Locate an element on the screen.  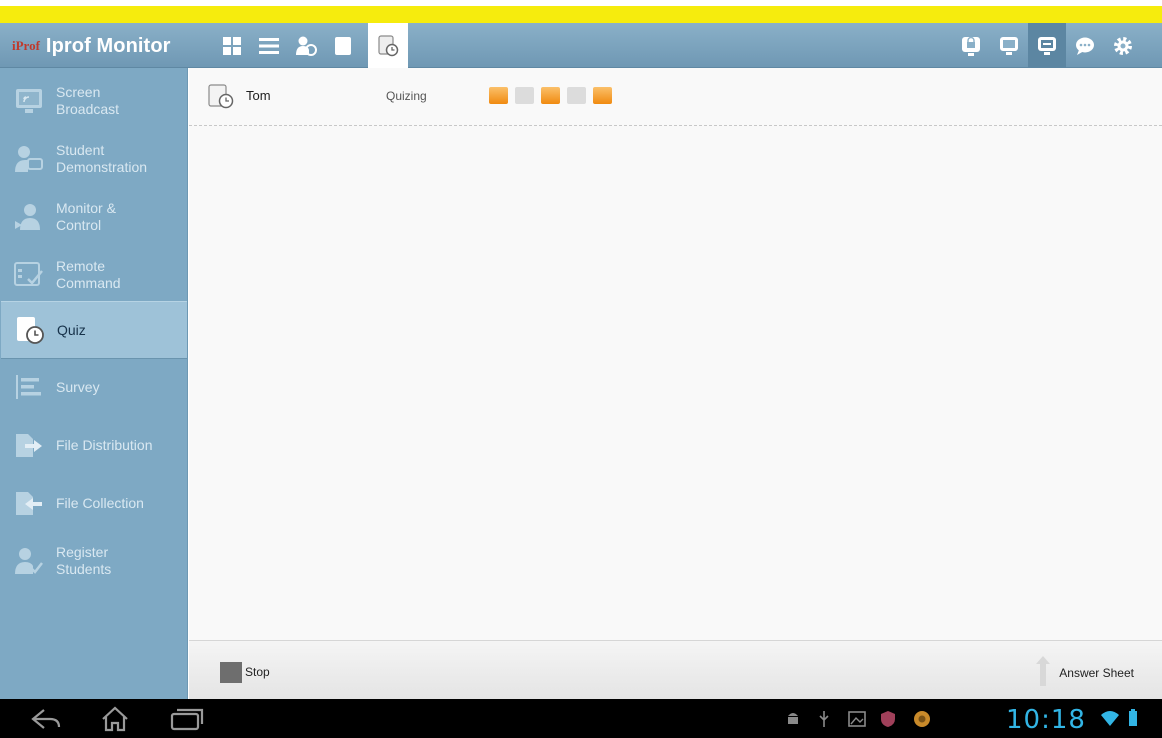
settings-button is located at coordinates (1123, 45).